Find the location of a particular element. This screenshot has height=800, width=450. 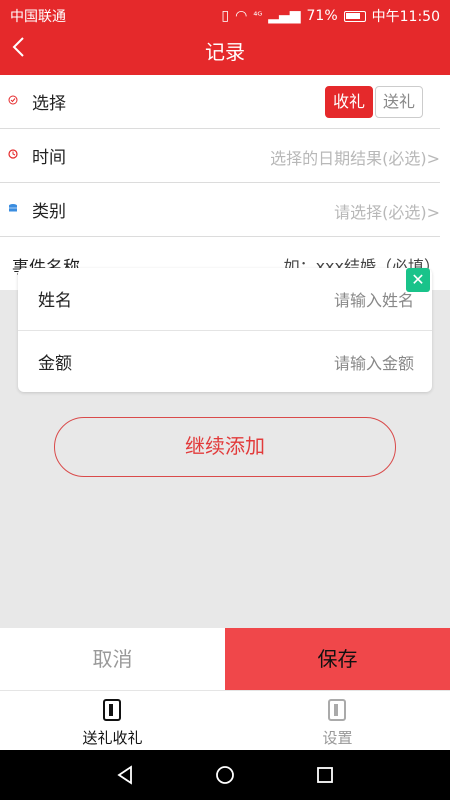

select-label: 选择 is located at coordinates (49, 104).